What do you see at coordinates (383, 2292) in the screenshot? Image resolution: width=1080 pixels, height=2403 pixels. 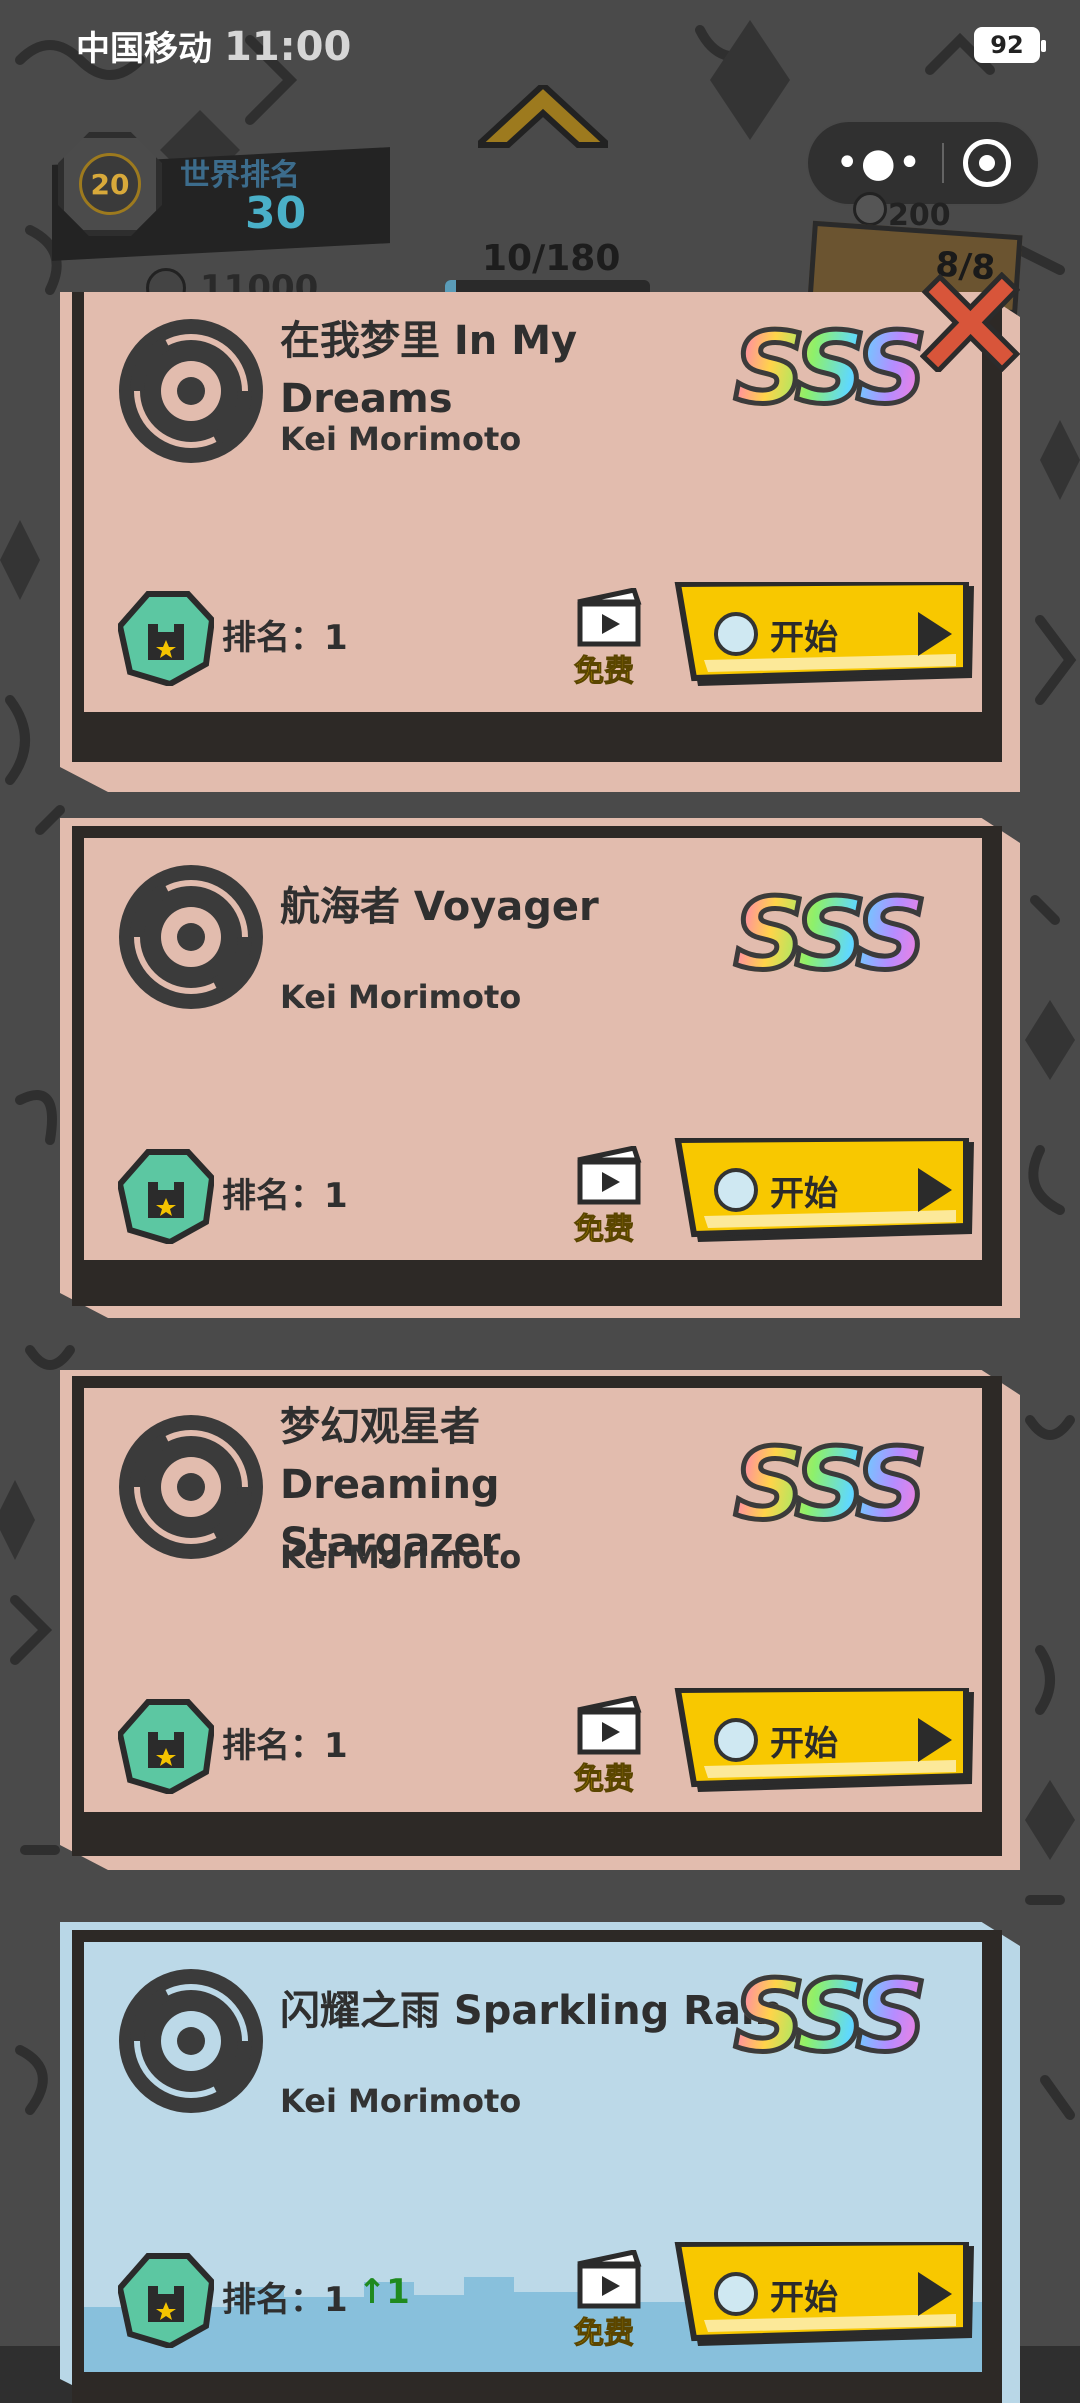 I see `rank-change: ↑1` at bounding box center [383, 2292].